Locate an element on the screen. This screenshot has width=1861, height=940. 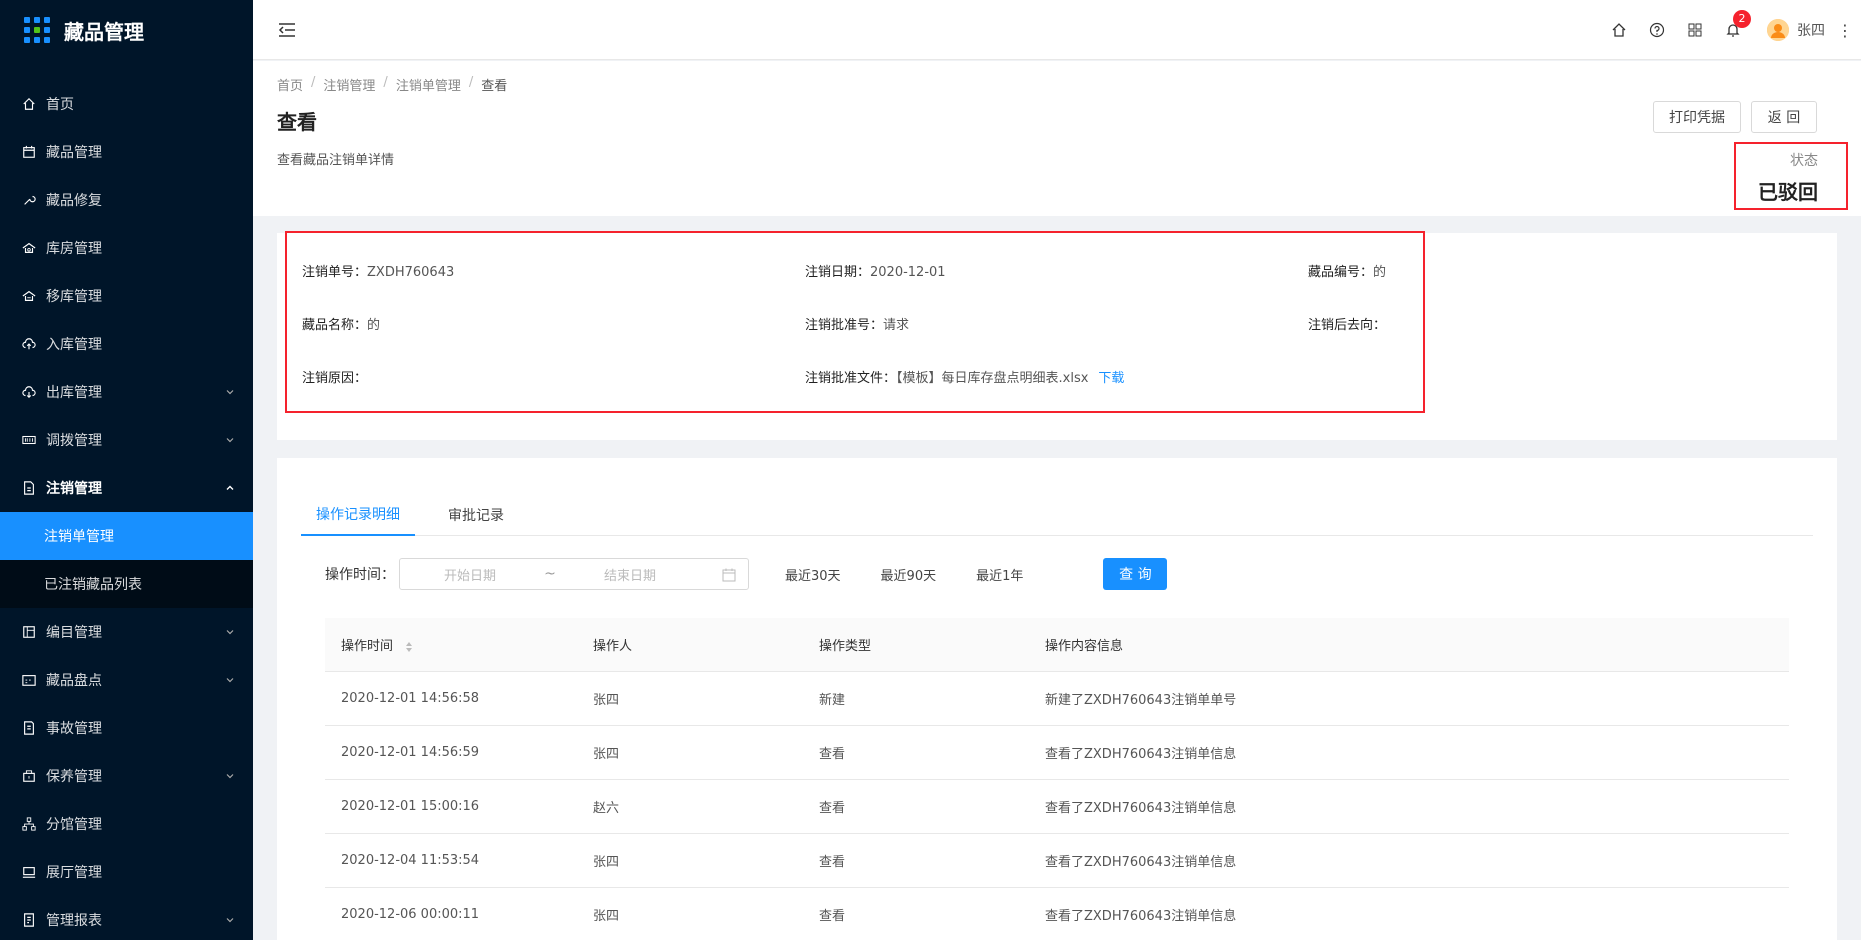
quick-range-1y: 最近1年 is located at coordinates (999, 574).